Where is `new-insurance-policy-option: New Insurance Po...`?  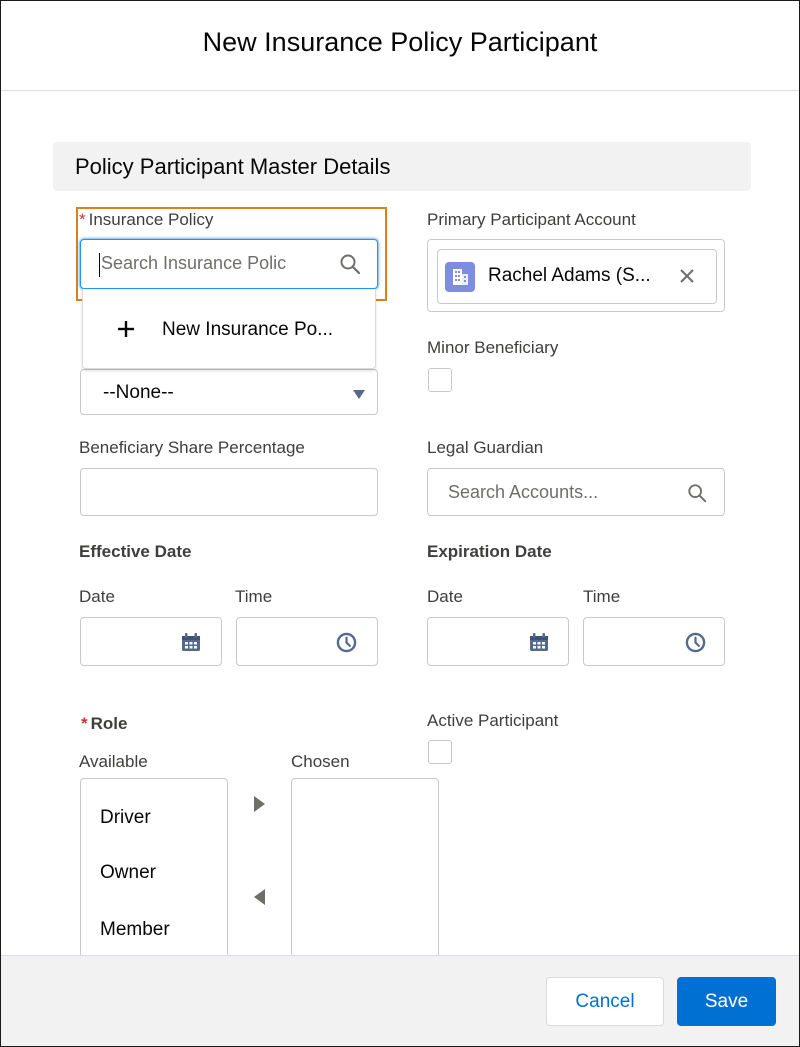 new-insurance-policy-option: New Insurance Po... is located at coordinates (229, 329).